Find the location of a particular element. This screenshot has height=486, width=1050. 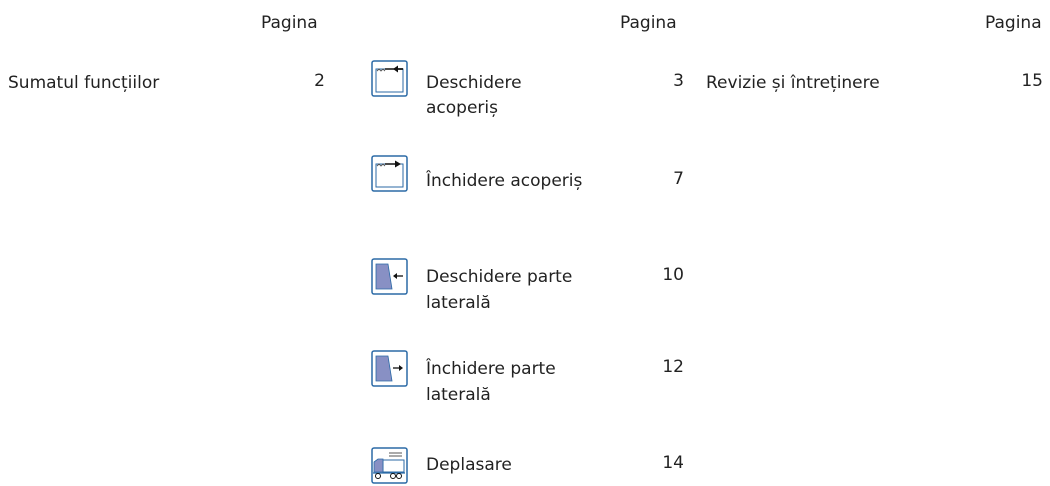

toc-entry-label-cont: acoperiș is located at coordinates (462, 108).